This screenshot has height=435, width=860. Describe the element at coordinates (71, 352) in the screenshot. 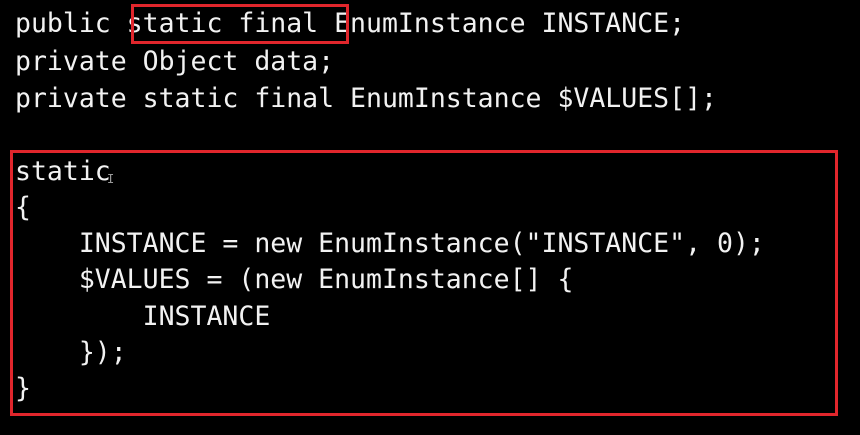

I see `code-line: });` at that location.